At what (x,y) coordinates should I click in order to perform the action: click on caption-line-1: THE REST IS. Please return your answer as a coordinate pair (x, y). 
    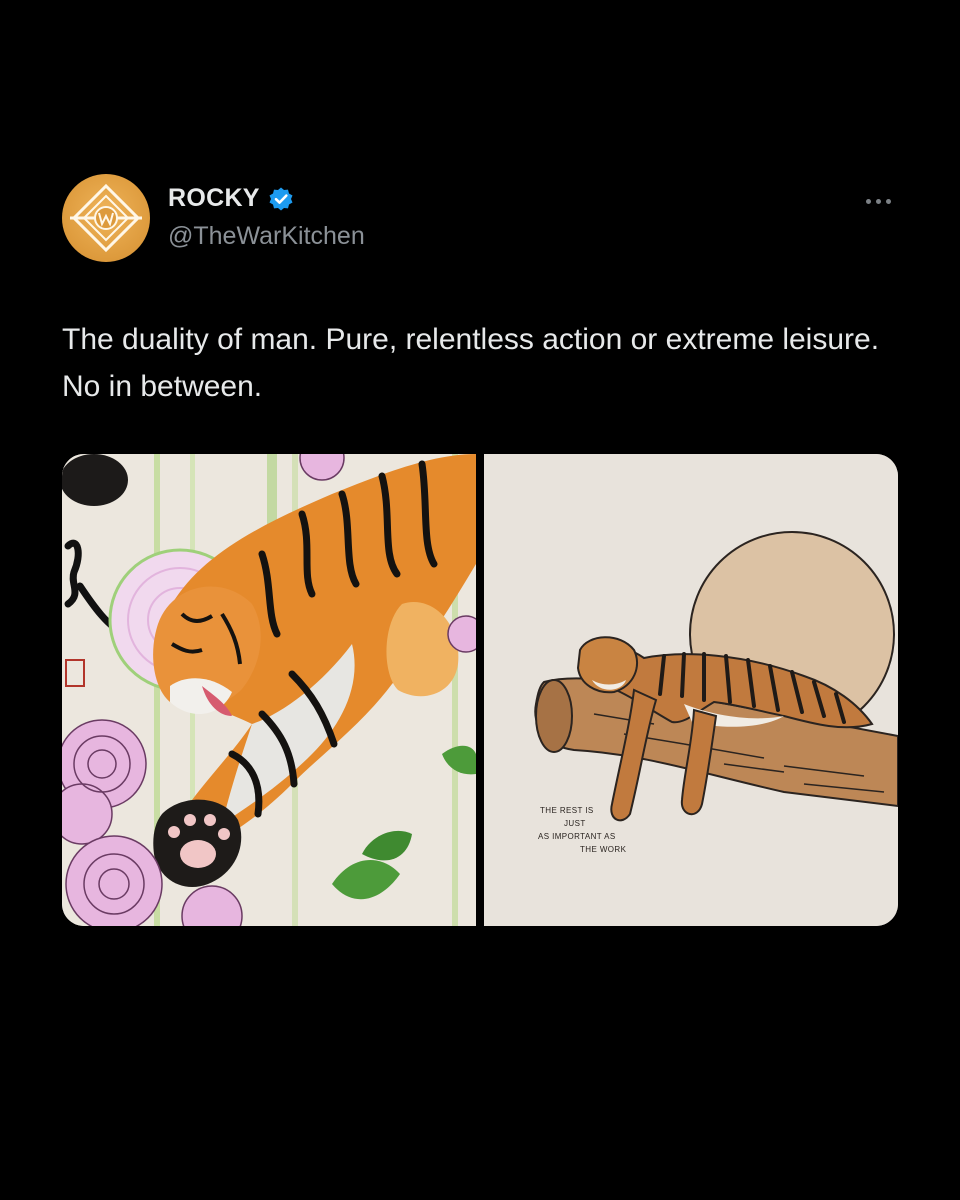
    Looking at the image, I should click on (567, 810).